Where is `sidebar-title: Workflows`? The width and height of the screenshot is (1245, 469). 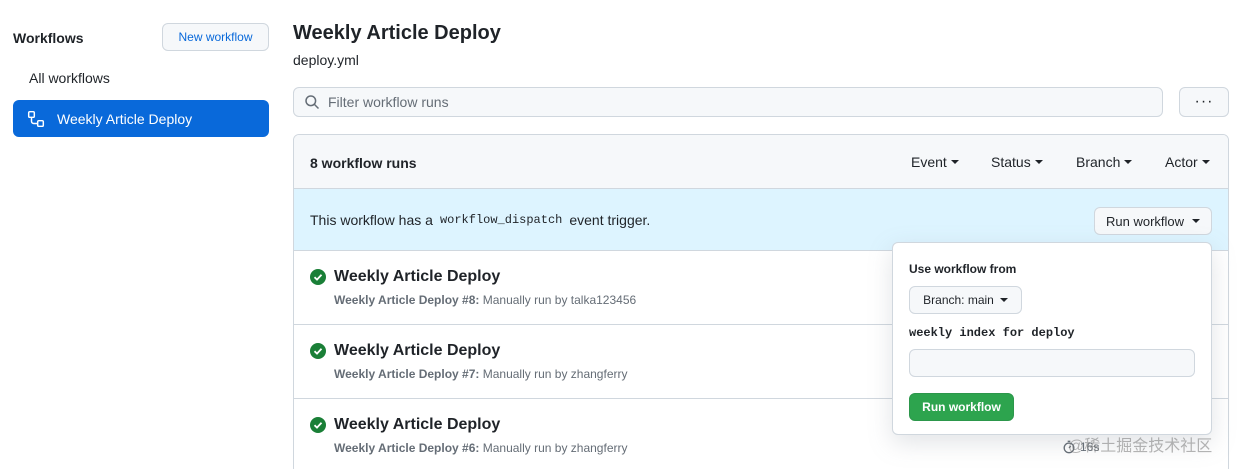
sidebar-title: Workflows is located at coordinates (48, 38).